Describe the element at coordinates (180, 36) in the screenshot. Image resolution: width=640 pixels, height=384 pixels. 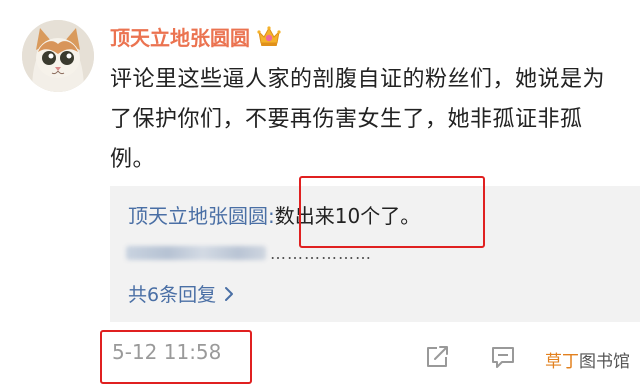
I see `comment-username: 顶天立地张圆圆` at that location.